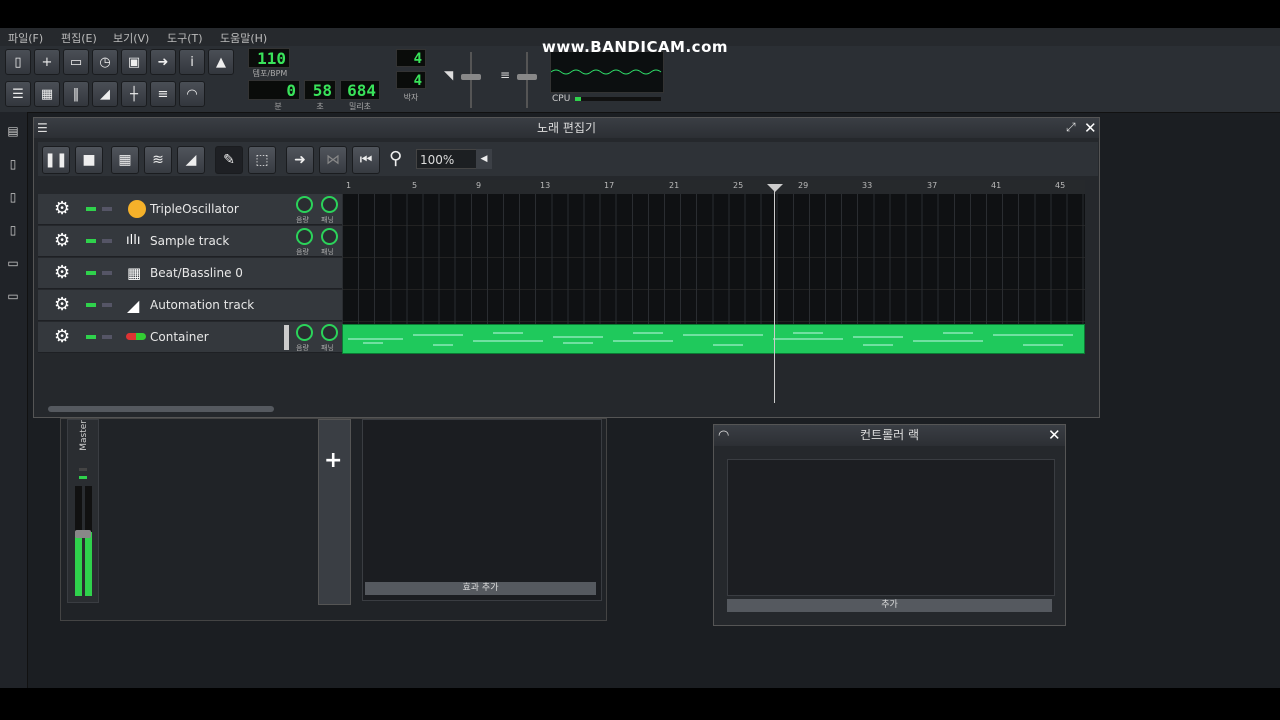 The height and width of the screenshot is (720, 1280). I want to click on horizontal-scrollbar, so click(568, 409).